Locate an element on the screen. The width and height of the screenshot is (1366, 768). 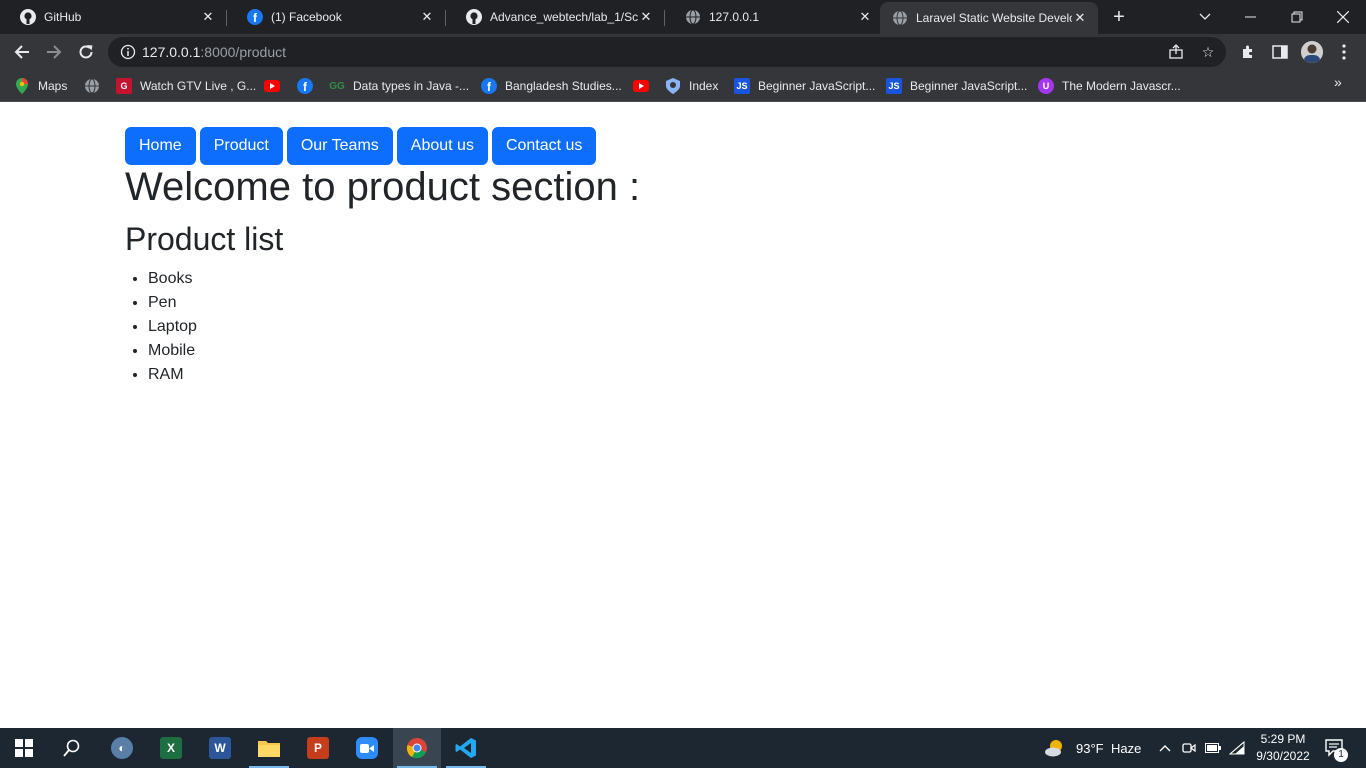
meet-now-icon is located at coordinates (1189, 748).